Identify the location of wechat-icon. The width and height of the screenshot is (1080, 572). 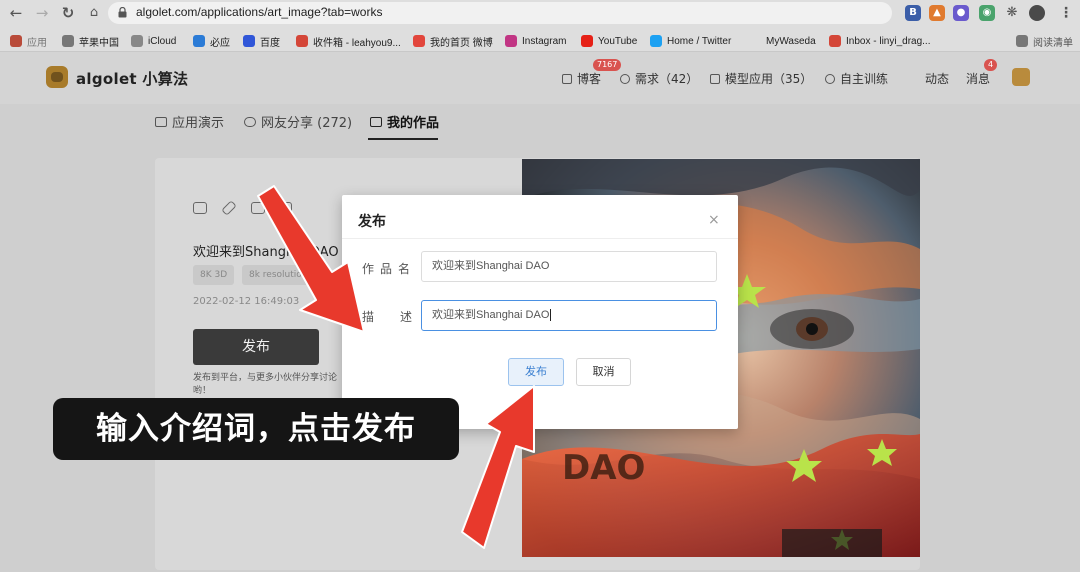
(200, 208).